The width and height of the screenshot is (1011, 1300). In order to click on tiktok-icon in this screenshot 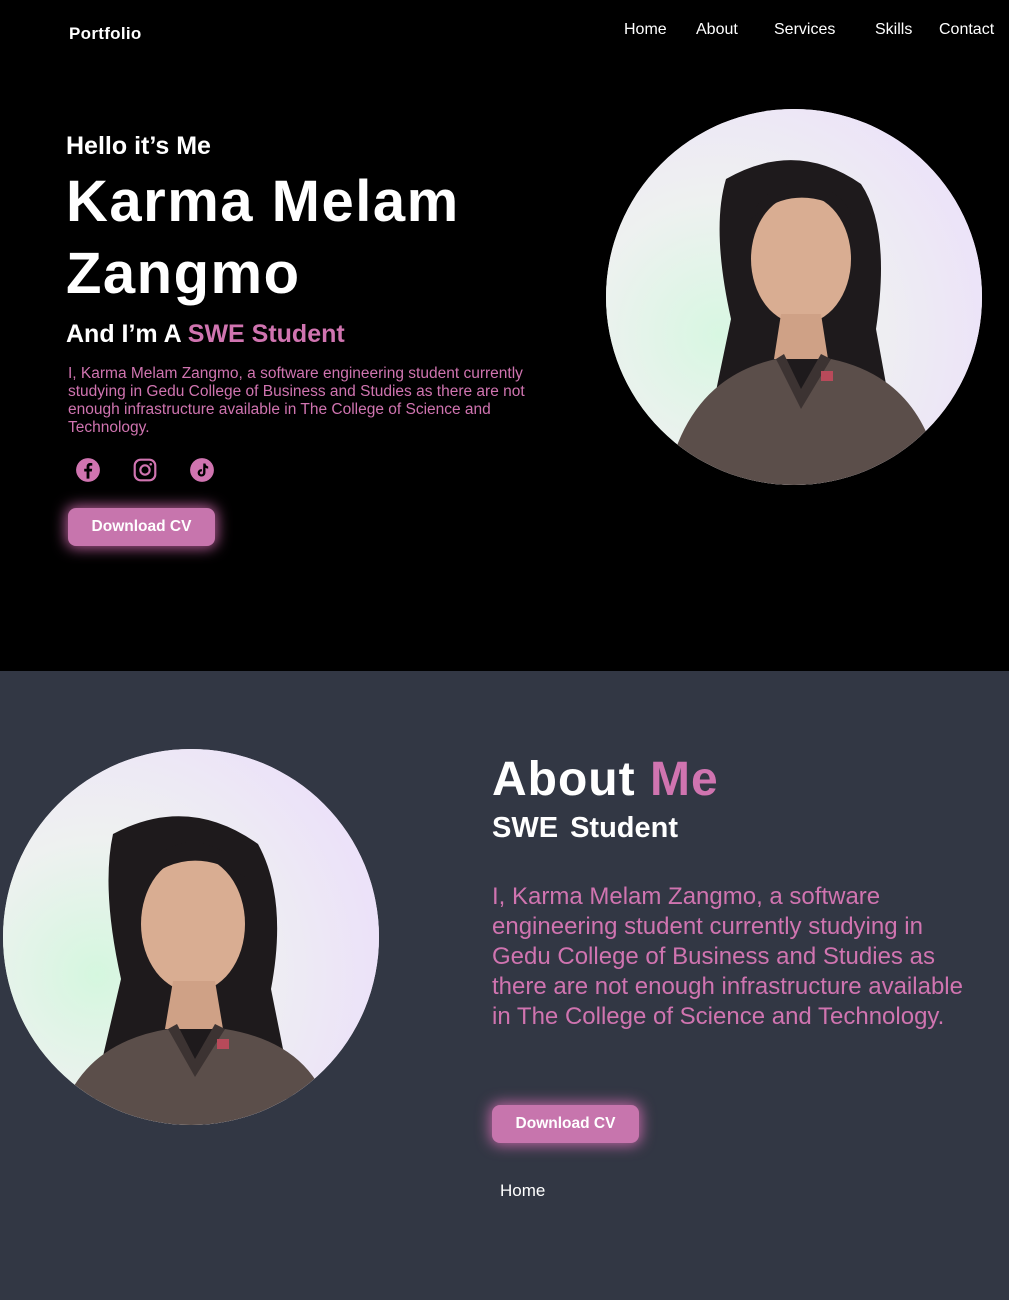, I will do `click(202, 470)`.